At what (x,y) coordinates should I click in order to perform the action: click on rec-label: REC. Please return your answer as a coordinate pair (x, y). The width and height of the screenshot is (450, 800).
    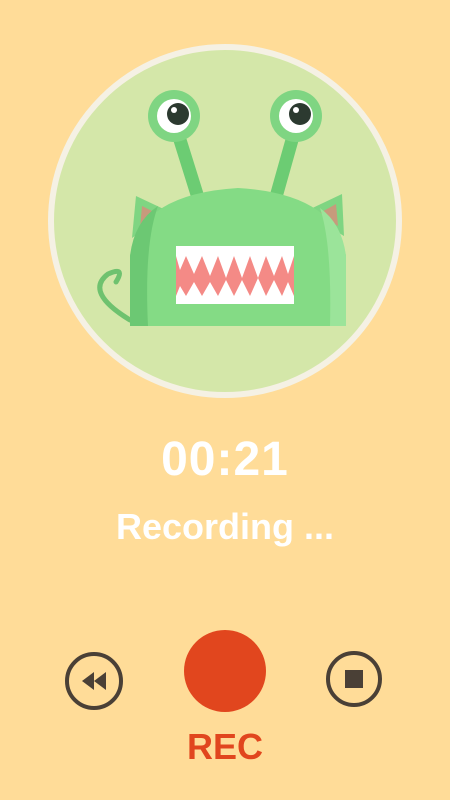
    Looking at the image, I should click on (224, 746).